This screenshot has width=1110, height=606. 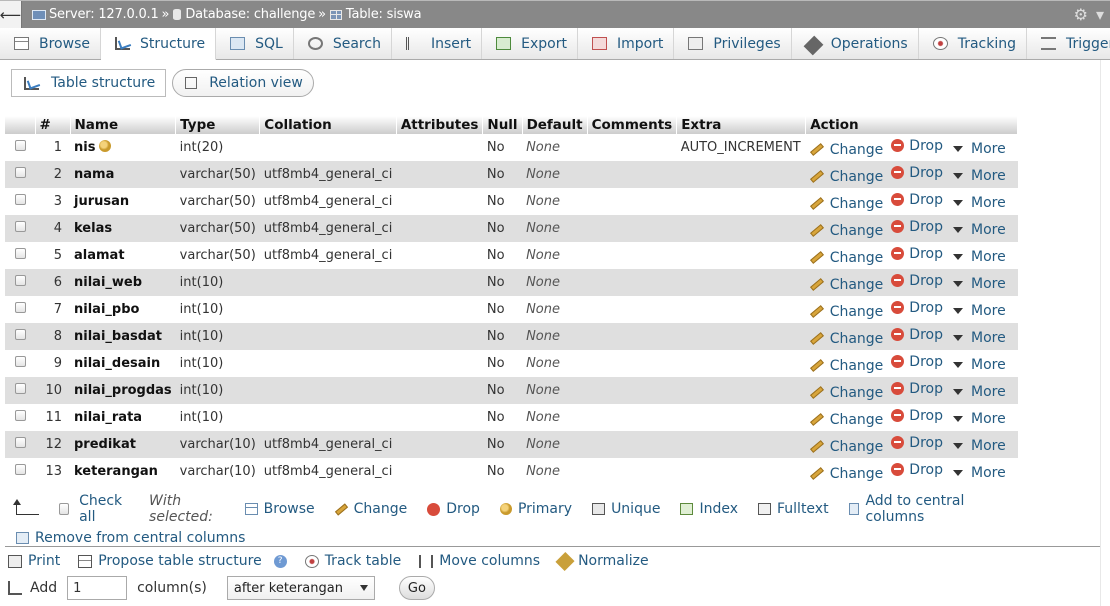 I want to click on col-header-name: Name, so click(x=123, y=125).